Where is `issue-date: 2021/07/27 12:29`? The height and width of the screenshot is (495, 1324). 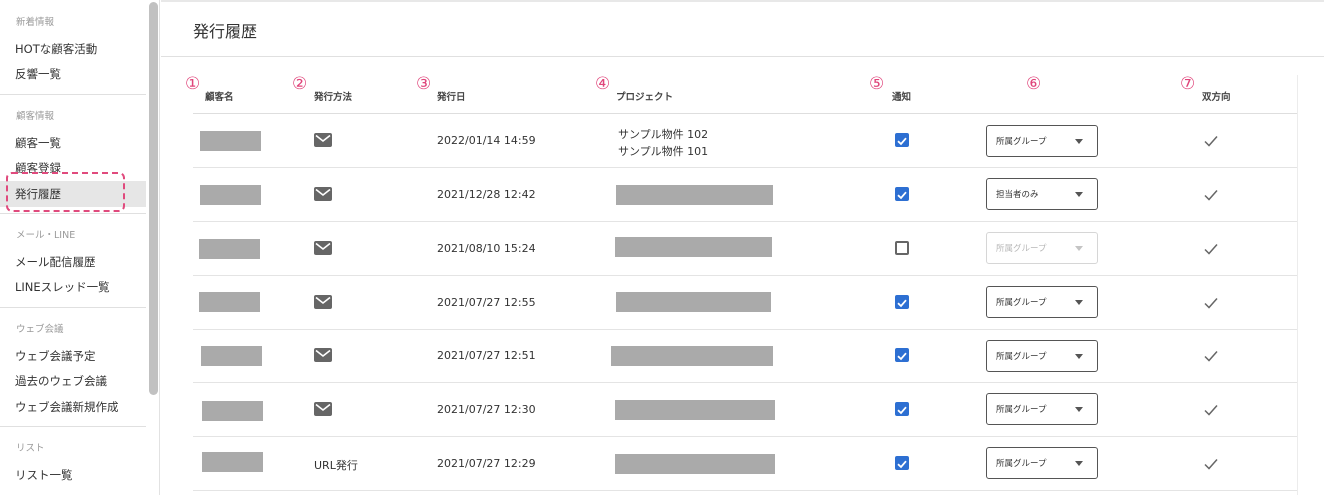
issue-date: 2021/07/27 12:29 is located at coordinates (486, 463).